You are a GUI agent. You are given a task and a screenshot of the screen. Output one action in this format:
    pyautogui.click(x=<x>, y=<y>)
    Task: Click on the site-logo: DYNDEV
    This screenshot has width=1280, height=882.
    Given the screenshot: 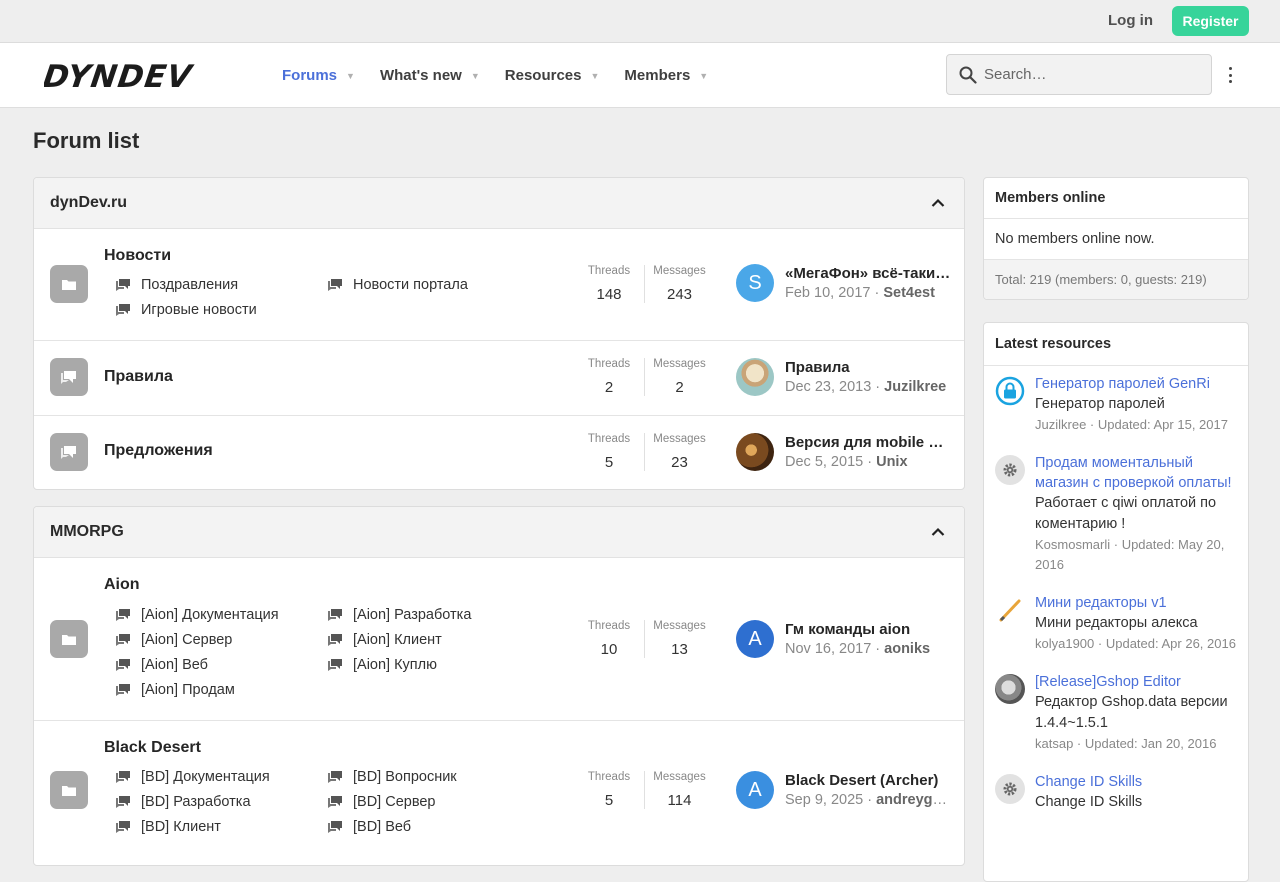 What is the action you would take?
    pyautogui.click(x=134, y=76)
    